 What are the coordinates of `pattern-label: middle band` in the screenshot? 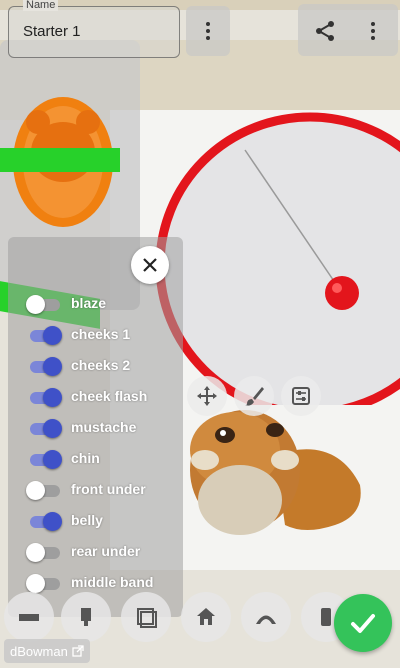 It's located at (112, 582).